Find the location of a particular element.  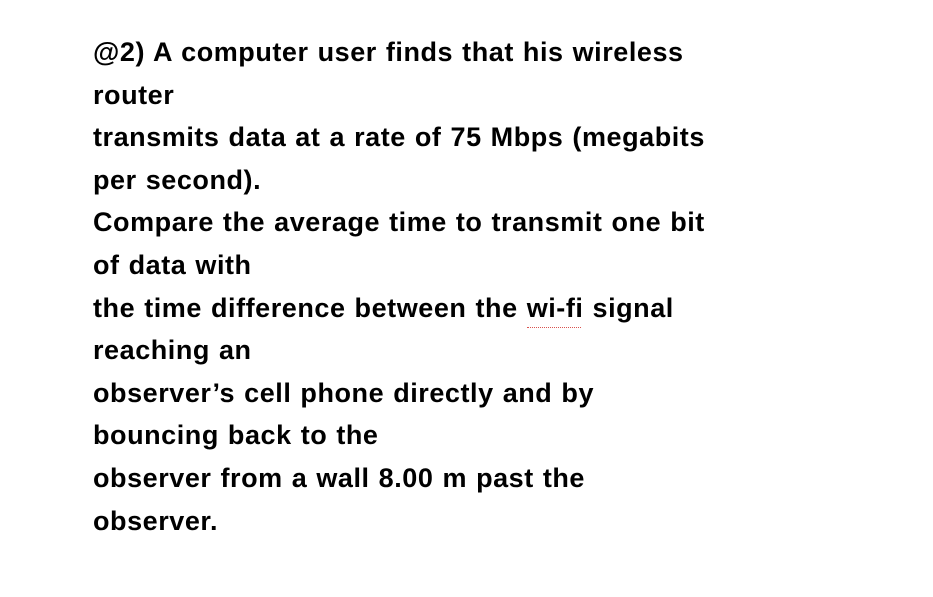

text-line: bouncing back to the is located at coordinates (236, 435).